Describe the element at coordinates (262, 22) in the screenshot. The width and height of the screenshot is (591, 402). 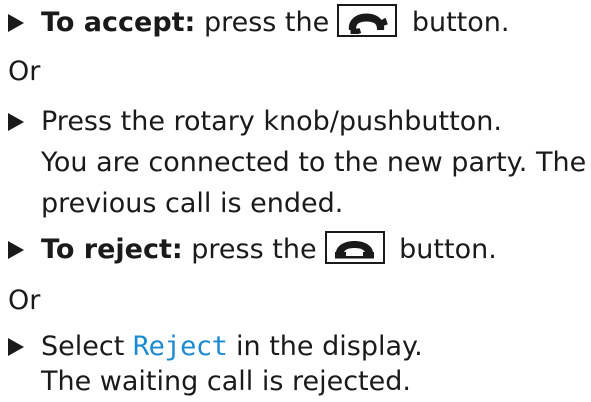
I see `accept-text-before: press the` at that location.